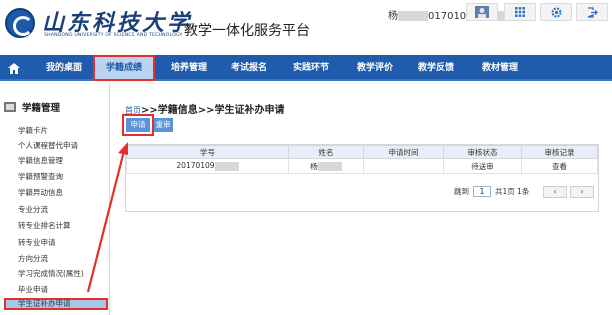  I want to click on sidebar-header: 学籍管理, so click(32, 107).